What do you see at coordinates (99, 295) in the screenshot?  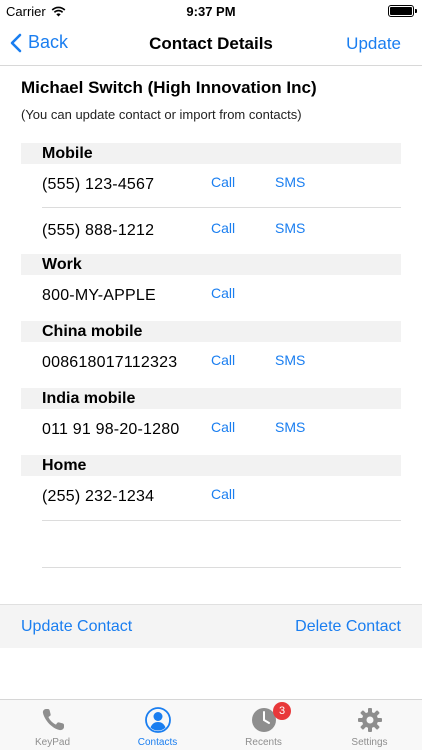 I see `phone-number: 800-MY-APPLE` at bounding box center [99, 295].